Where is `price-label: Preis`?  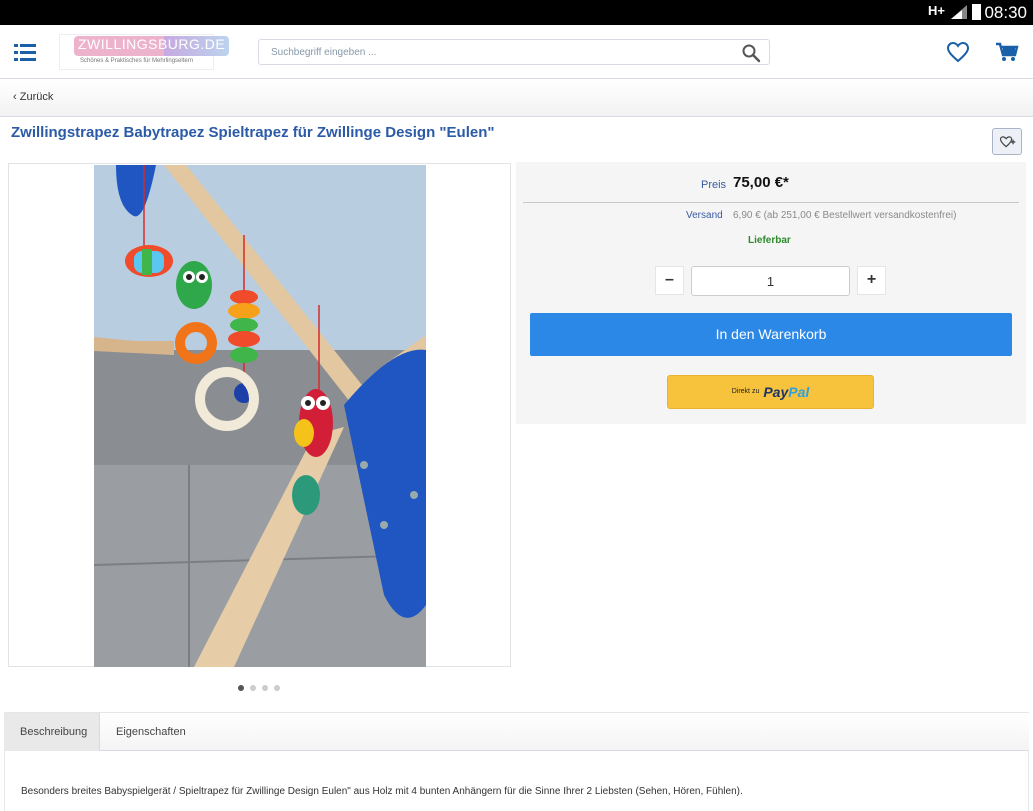
price-label: Preis is located at coordinates (714, 185).